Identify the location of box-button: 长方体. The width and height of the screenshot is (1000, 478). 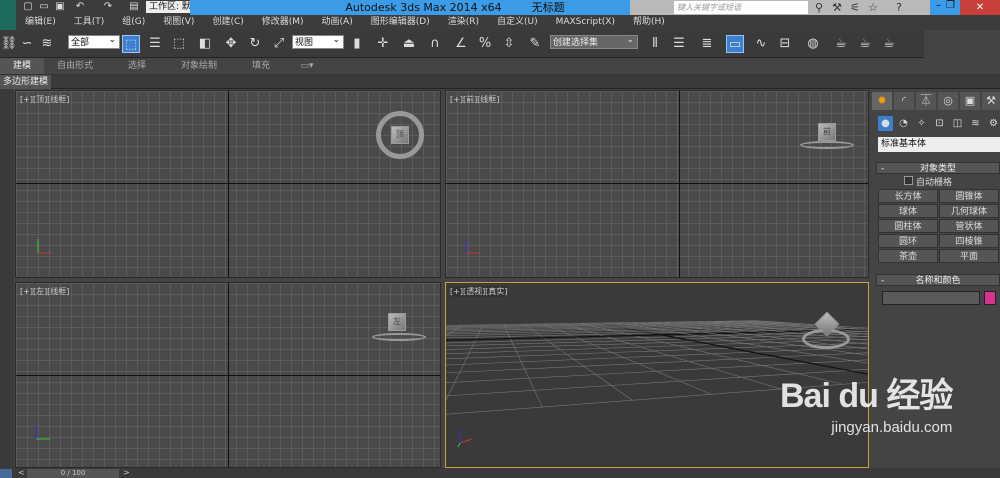
(908, 196).